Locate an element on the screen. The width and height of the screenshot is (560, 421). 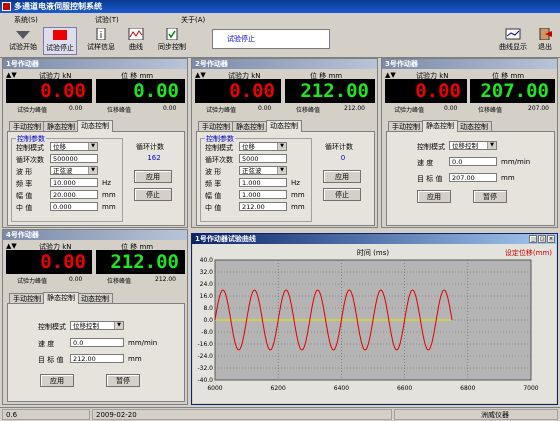
cycle-count-value: 0 is located at coordinates (343, 158).